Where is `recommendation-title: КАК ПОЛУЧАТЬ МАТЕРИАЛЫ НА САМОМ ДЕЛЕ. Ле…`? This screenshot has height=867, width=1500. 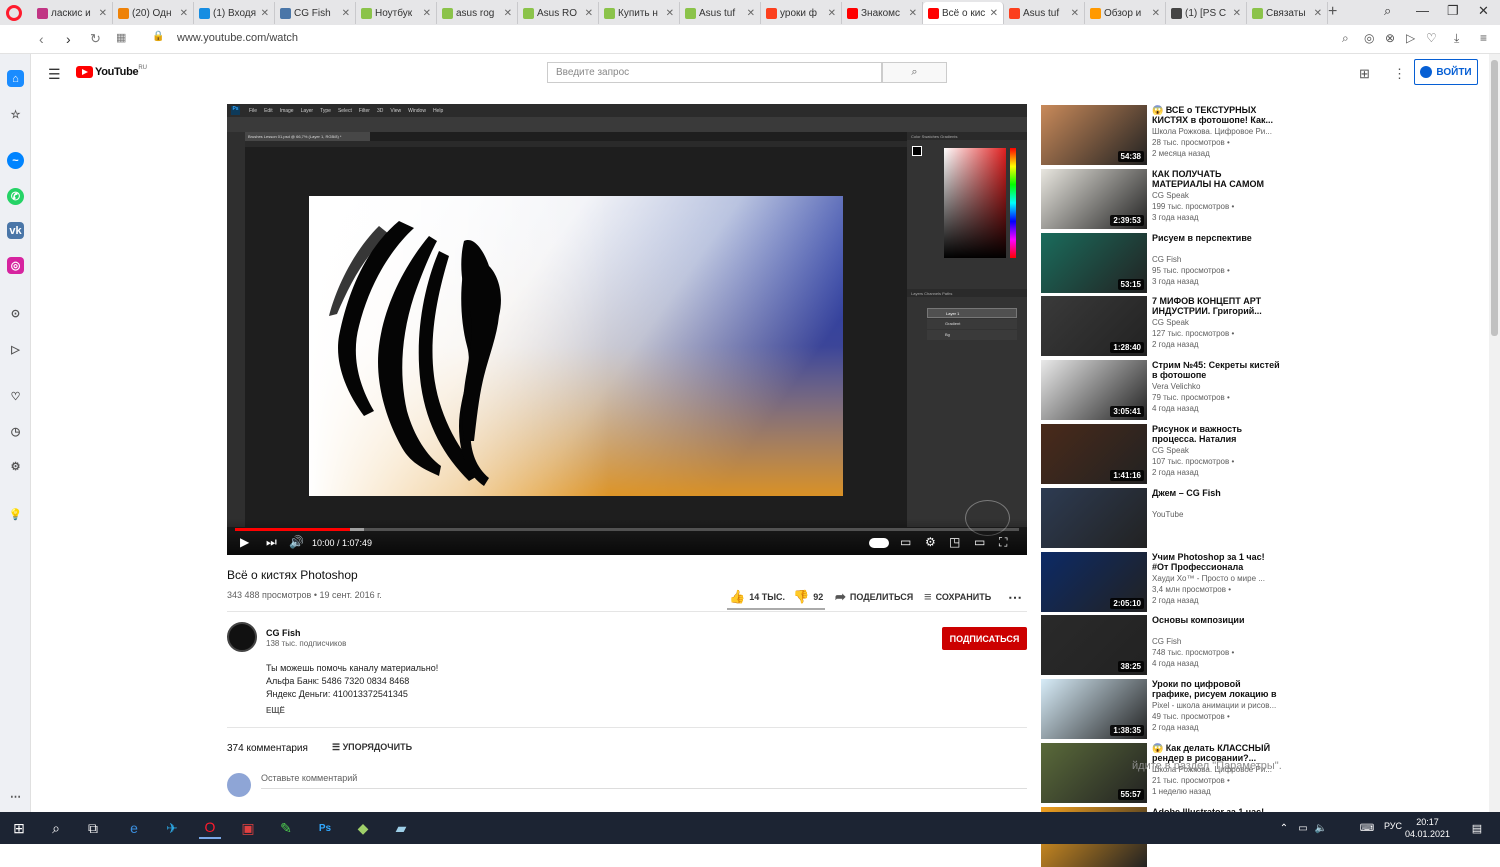 recommendation-title: КАК ПОЛУЧАТЬ МАТЕРИАЛЫ НА САМОМ ДЕЛЕ. Ле… is located at coordinates (1217, 179).